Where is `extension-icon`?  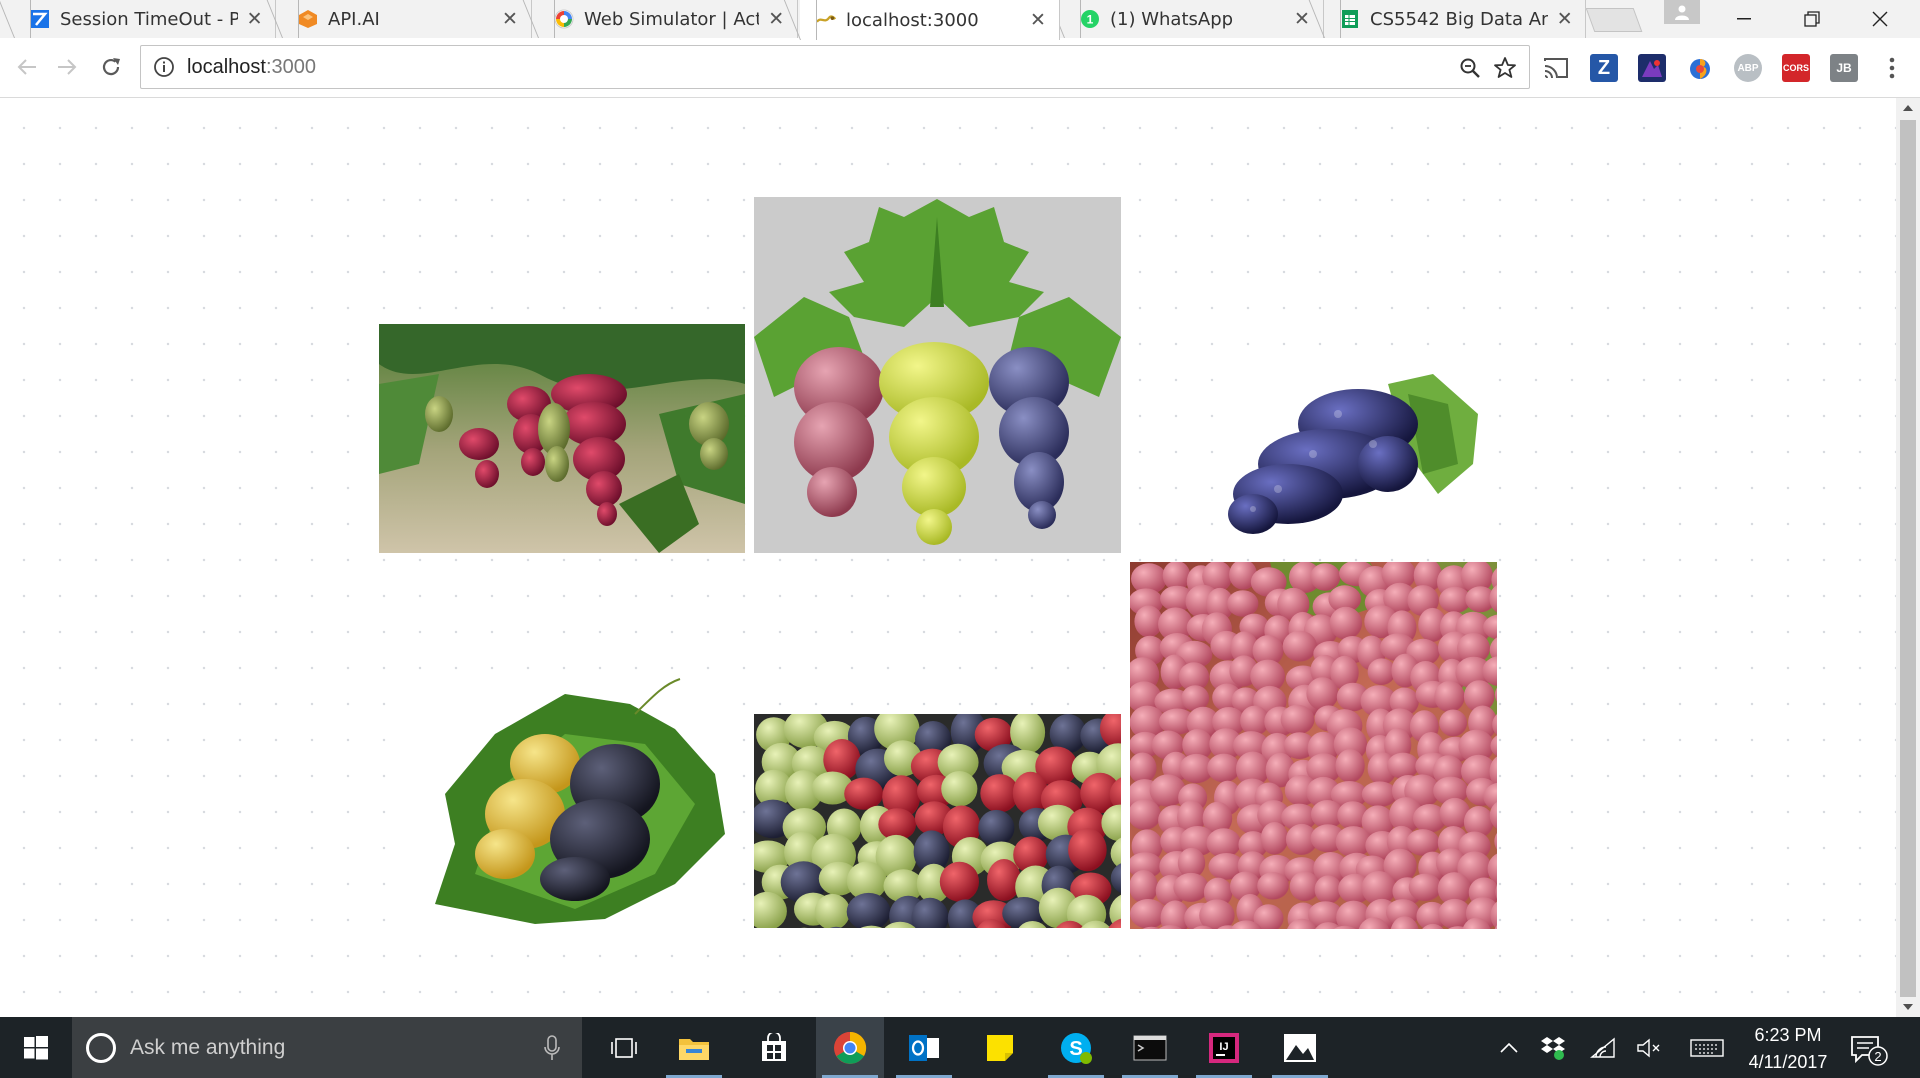
extension-icon is located at coordinates (1652, 68).